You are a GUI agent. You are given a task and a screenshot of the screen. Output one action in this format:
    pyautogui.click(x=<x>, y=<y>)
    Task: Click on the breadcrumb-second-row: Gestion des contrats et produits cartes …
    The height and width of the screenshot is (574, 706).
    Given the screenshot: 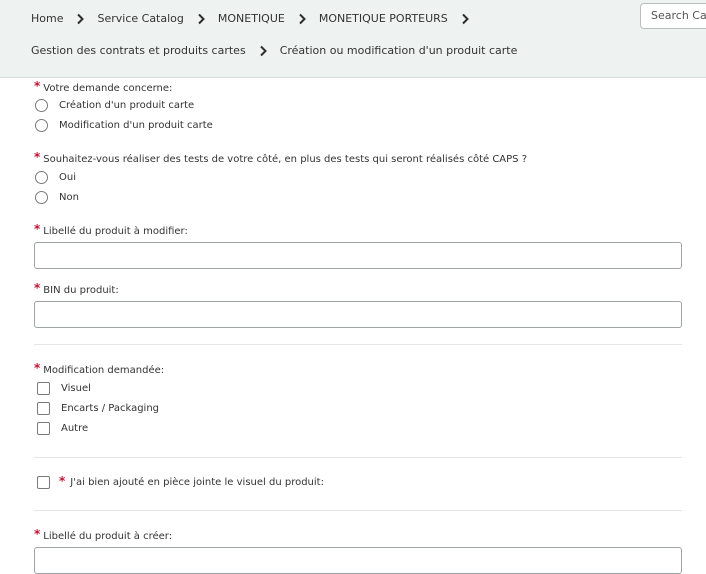 What is the action you would take?
    pyautogui.click(x=274, y=50)
    